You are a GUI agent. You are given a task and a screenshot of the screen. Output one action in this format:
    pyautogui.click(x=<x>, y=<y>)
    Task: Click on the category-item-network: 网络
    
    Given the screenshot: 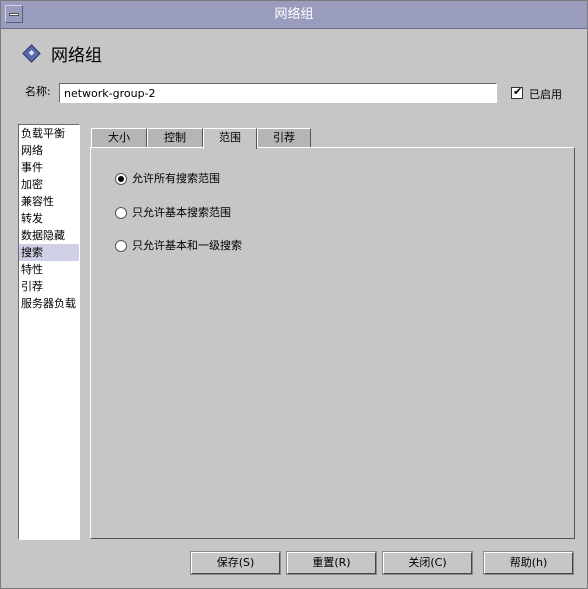 What is the action you would take?
    pyautogui.click(x=49, y=150)
    